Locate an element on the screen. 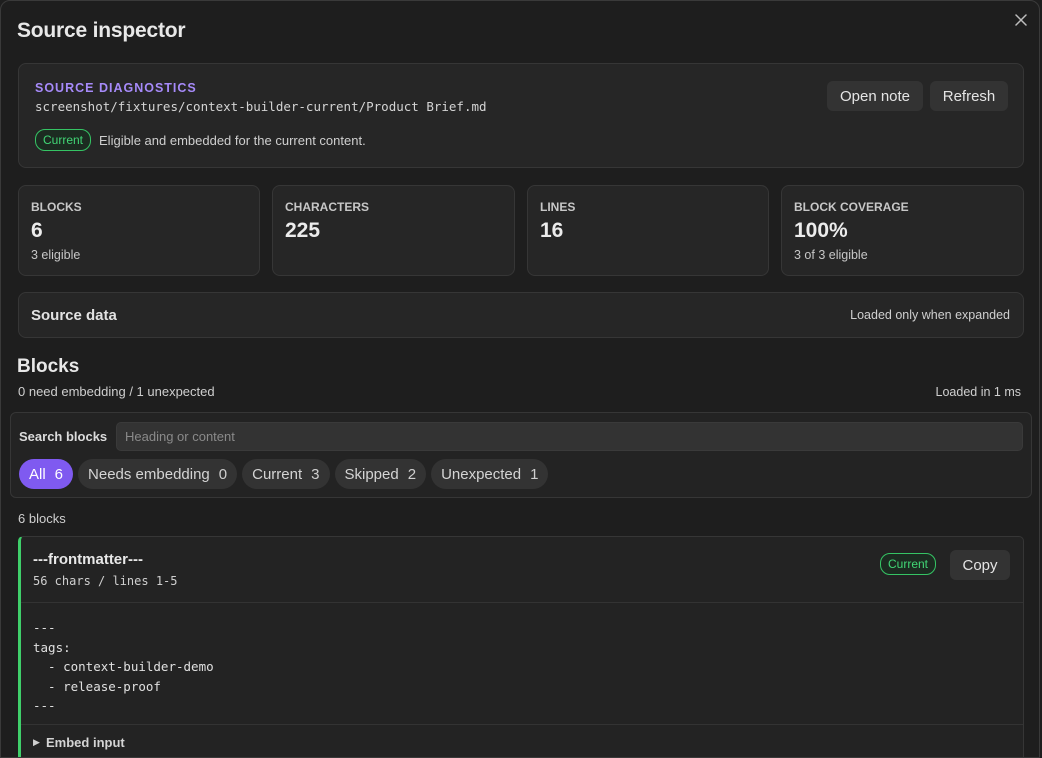  filter-chip-all: All 6 is located at coordinates (46, 474).